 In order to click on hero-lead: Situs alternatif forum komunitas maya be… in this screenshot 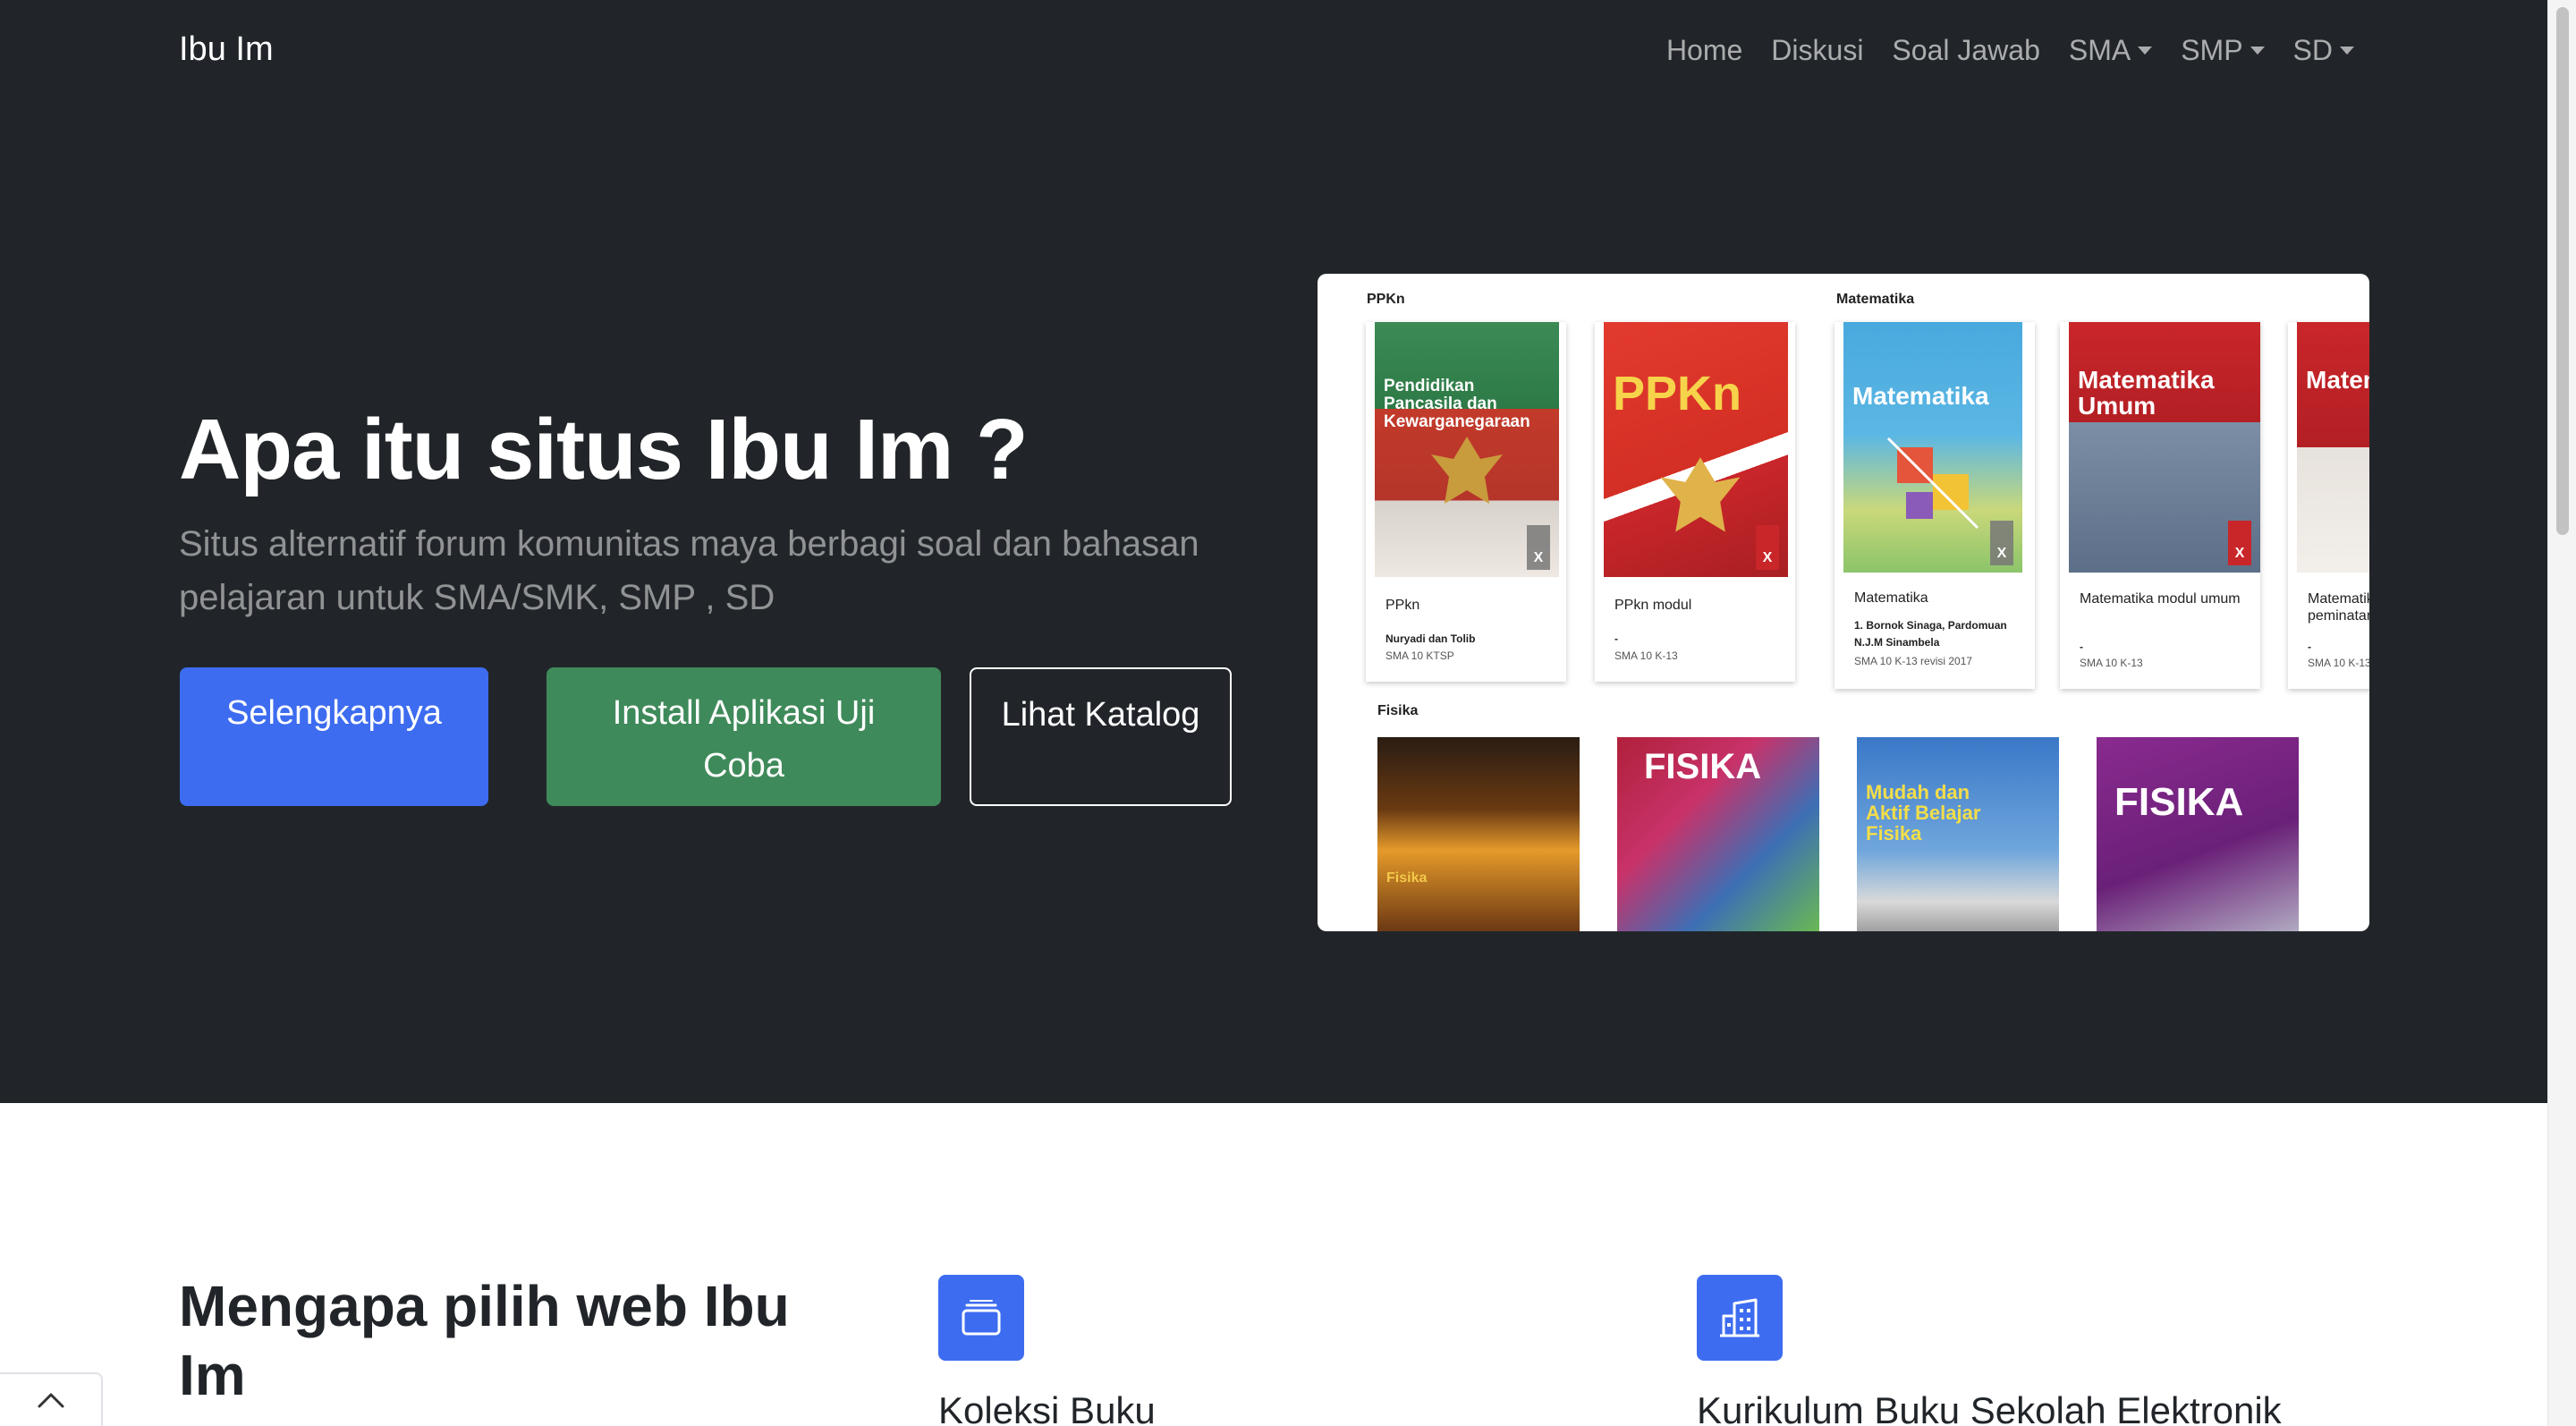, I will do `click(689, 571)`.